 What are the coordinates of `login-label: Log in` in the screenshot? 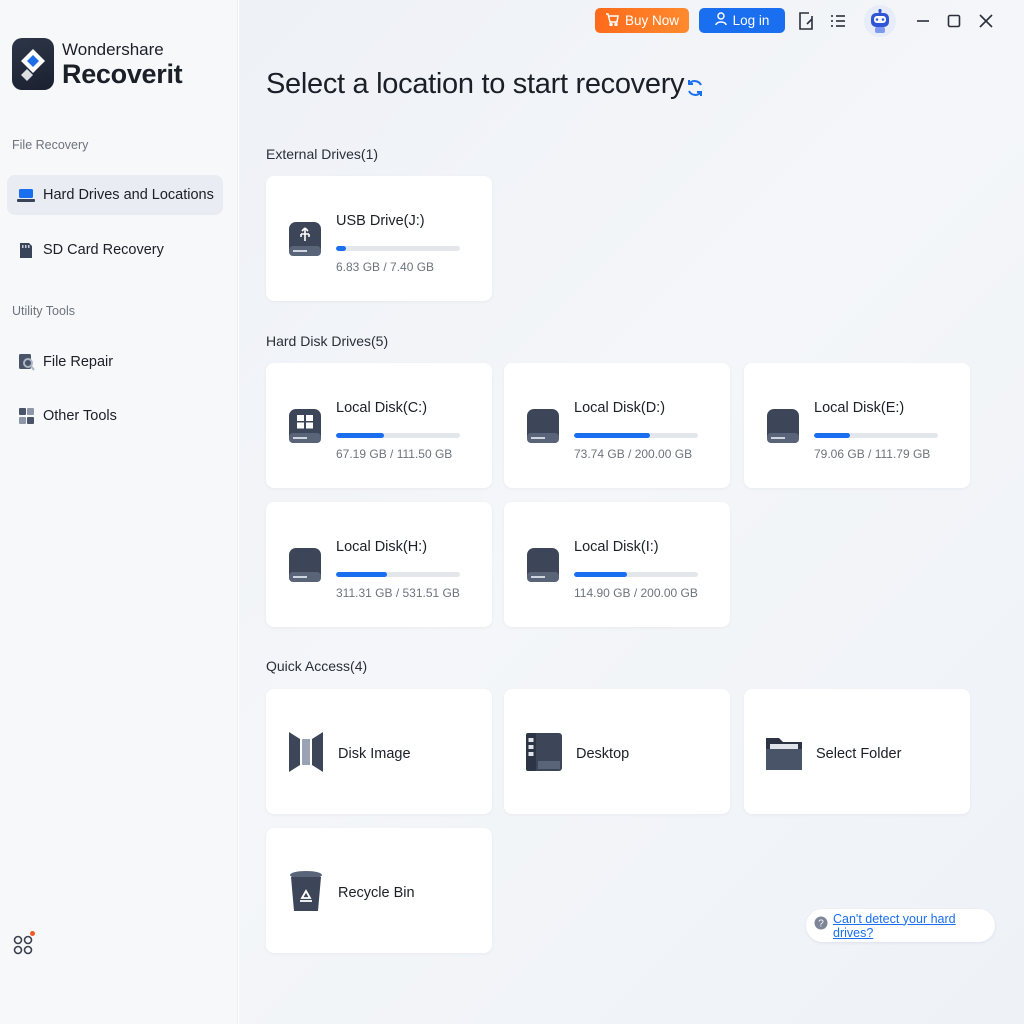 It's located at (751, 20).